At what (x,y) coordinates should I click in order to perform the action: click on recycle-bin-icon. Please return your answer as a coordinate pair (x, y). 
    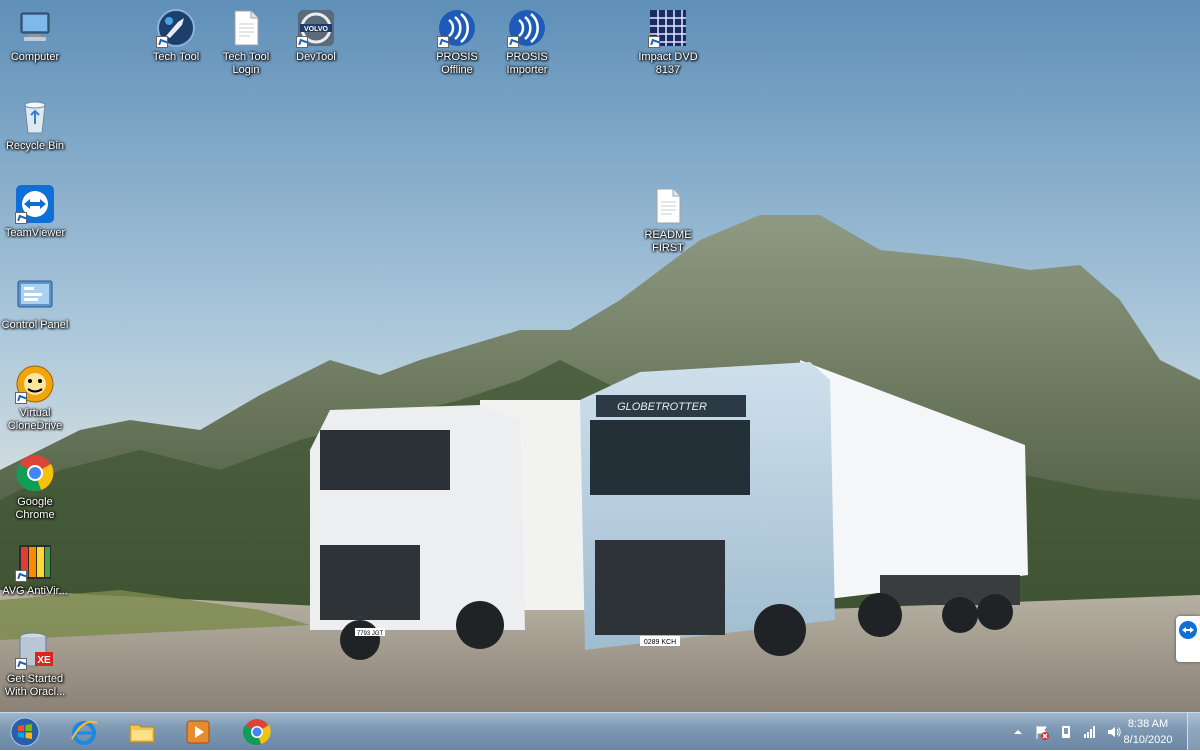
    Looking at the image, I should click on (35, 117).